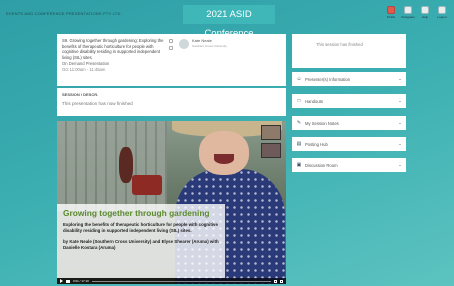 This screenshot has width=454, height=286. I want to click on notes-icon: ✎, so click(299, 123).